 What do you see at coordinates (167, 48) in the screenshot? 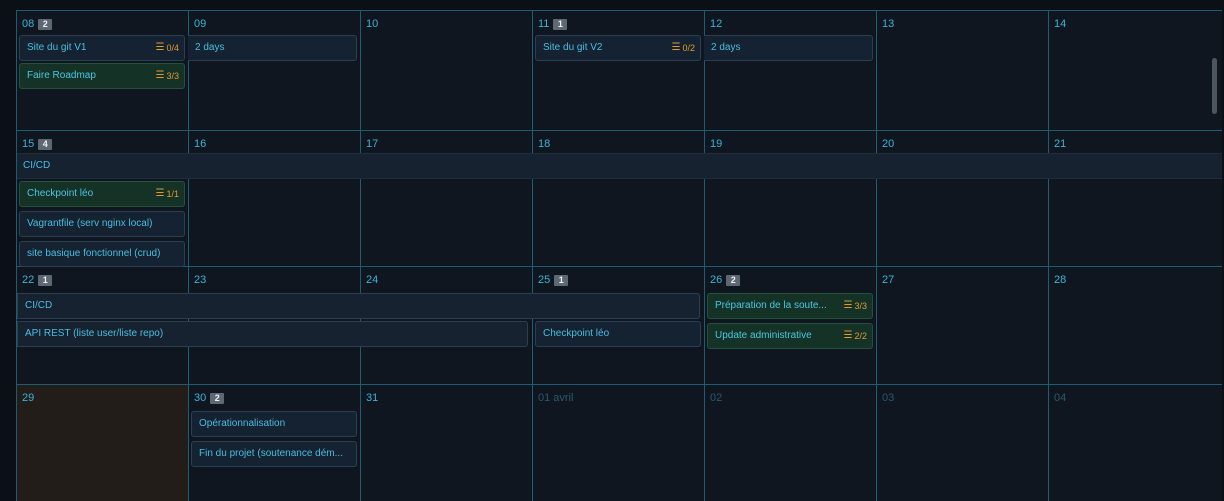
I see `checklist-progress: ☰ 0/4` at bounding box center [167, 48].